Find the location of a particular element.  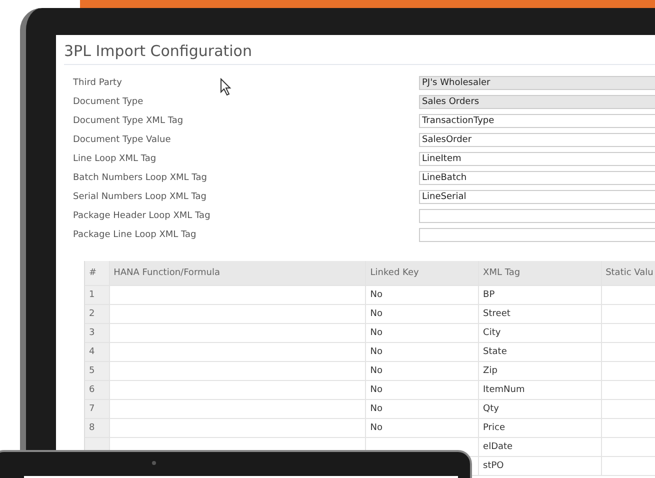

row-number: 3 is located at coordinates (97, 333).